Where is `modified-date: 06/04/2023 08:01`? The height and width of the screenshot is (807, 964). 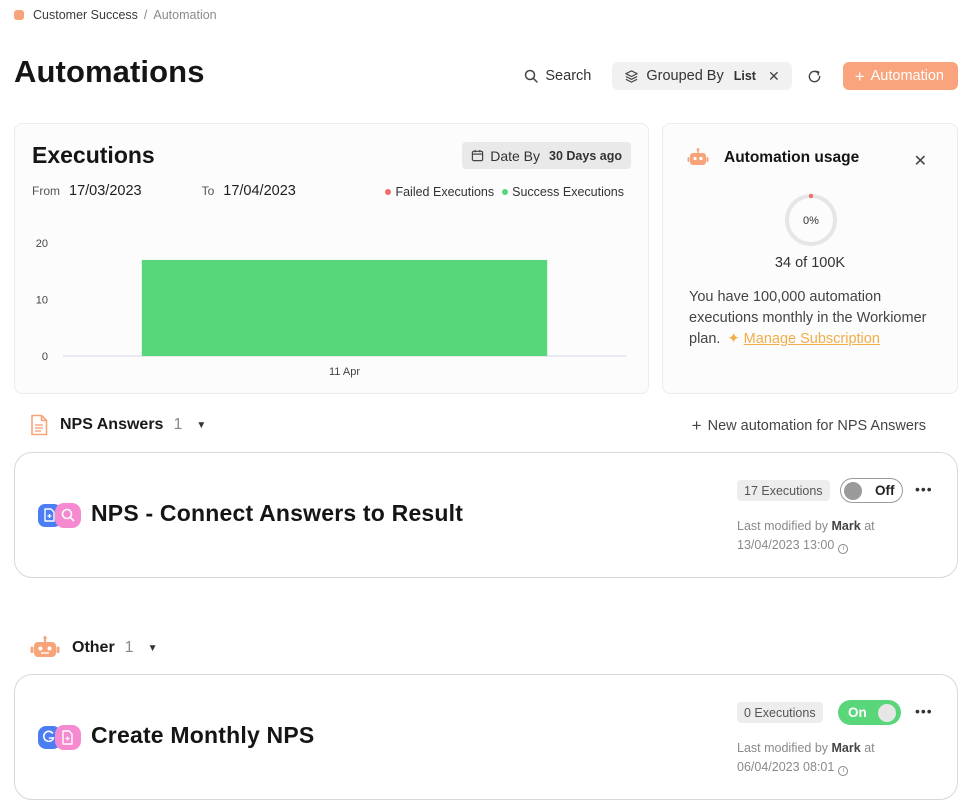 modified-date: 06/04/2023 08:01 is located at coordinates (786, 767).